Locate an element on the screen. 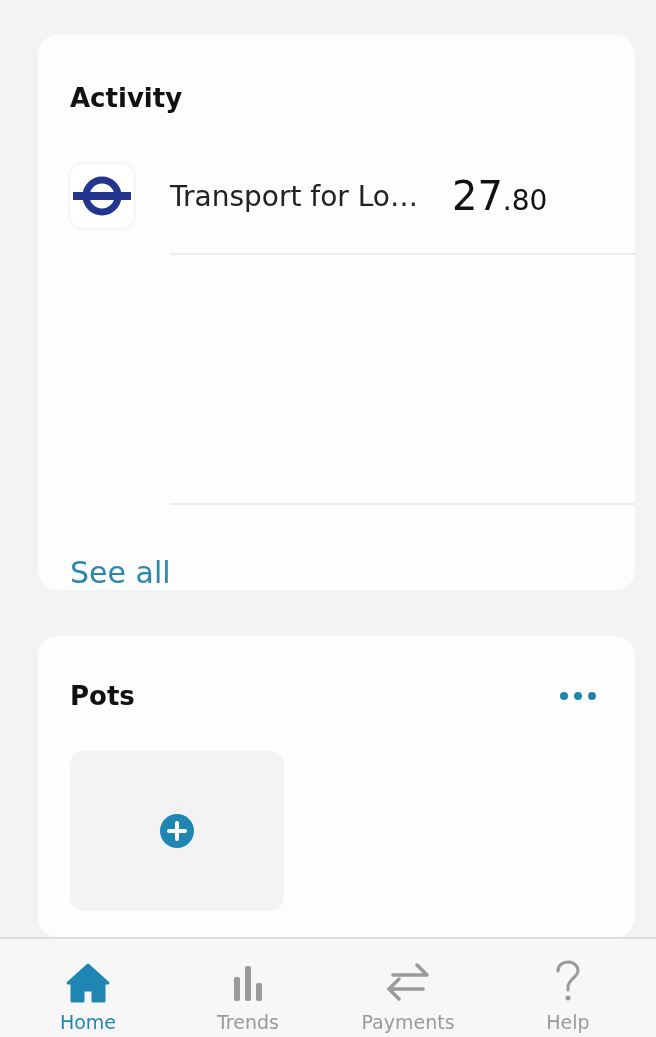  tab: Trends is located at coordinates (248, 988).